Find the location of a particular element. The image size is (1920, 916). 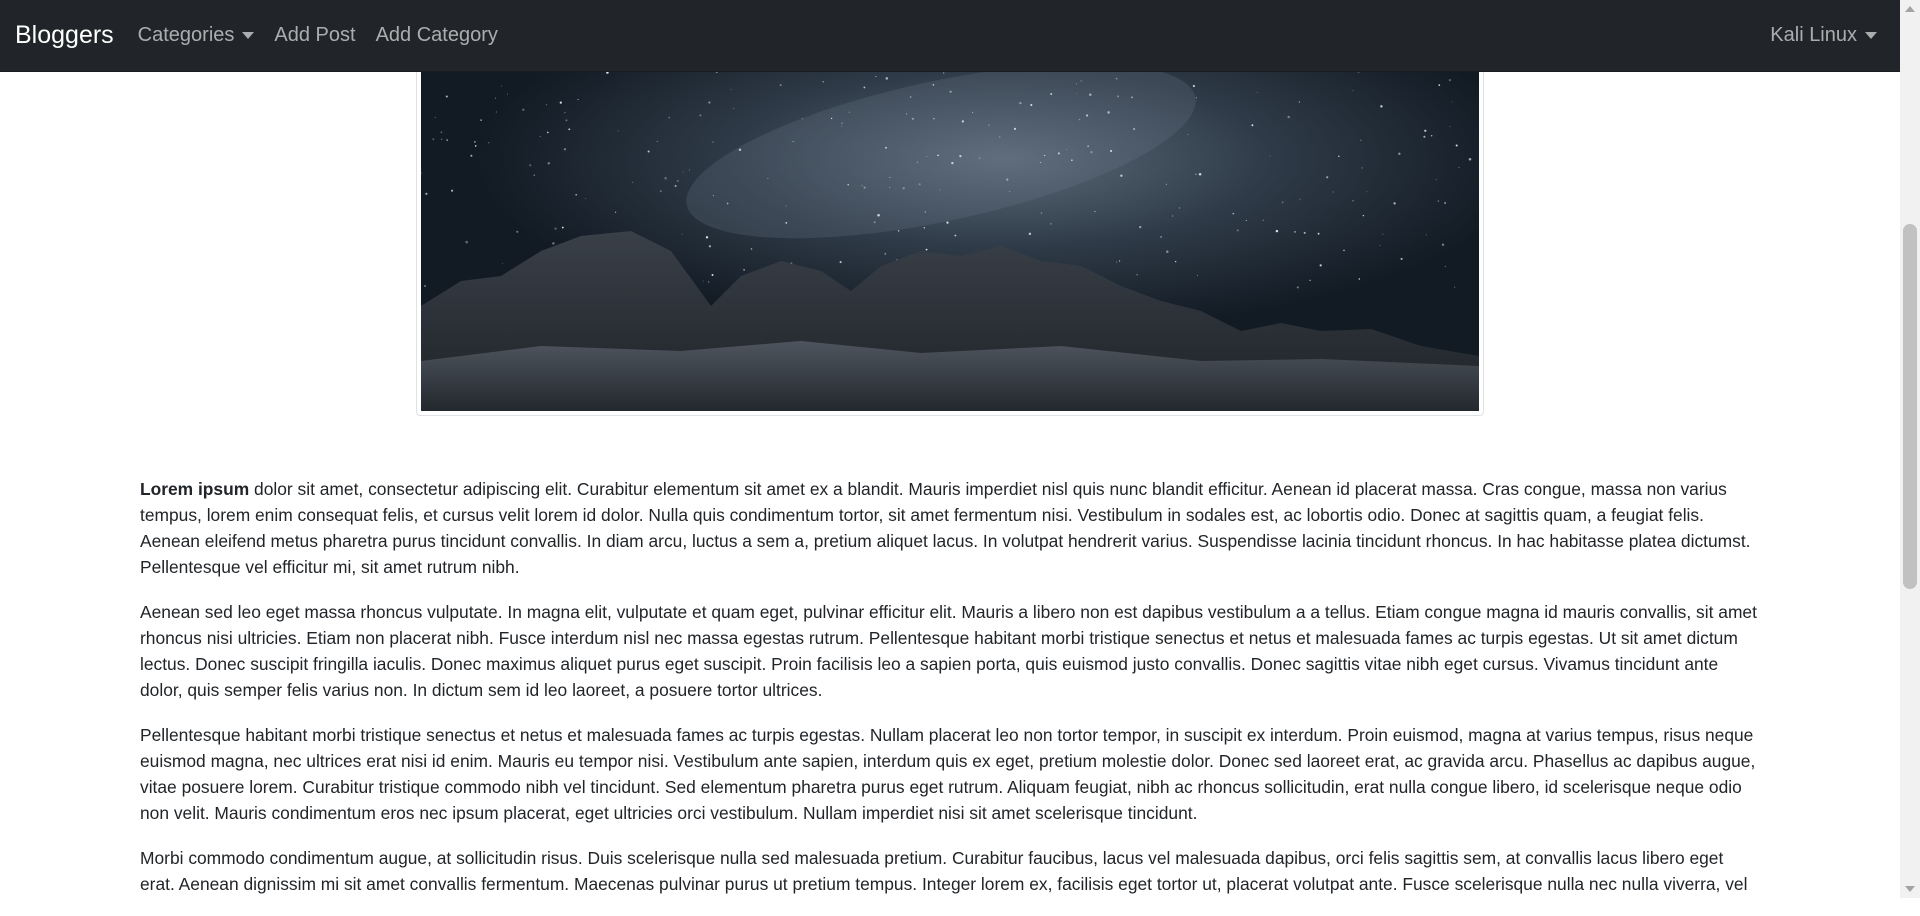

scroll-down-icon is located at coordinates (1910, 889).